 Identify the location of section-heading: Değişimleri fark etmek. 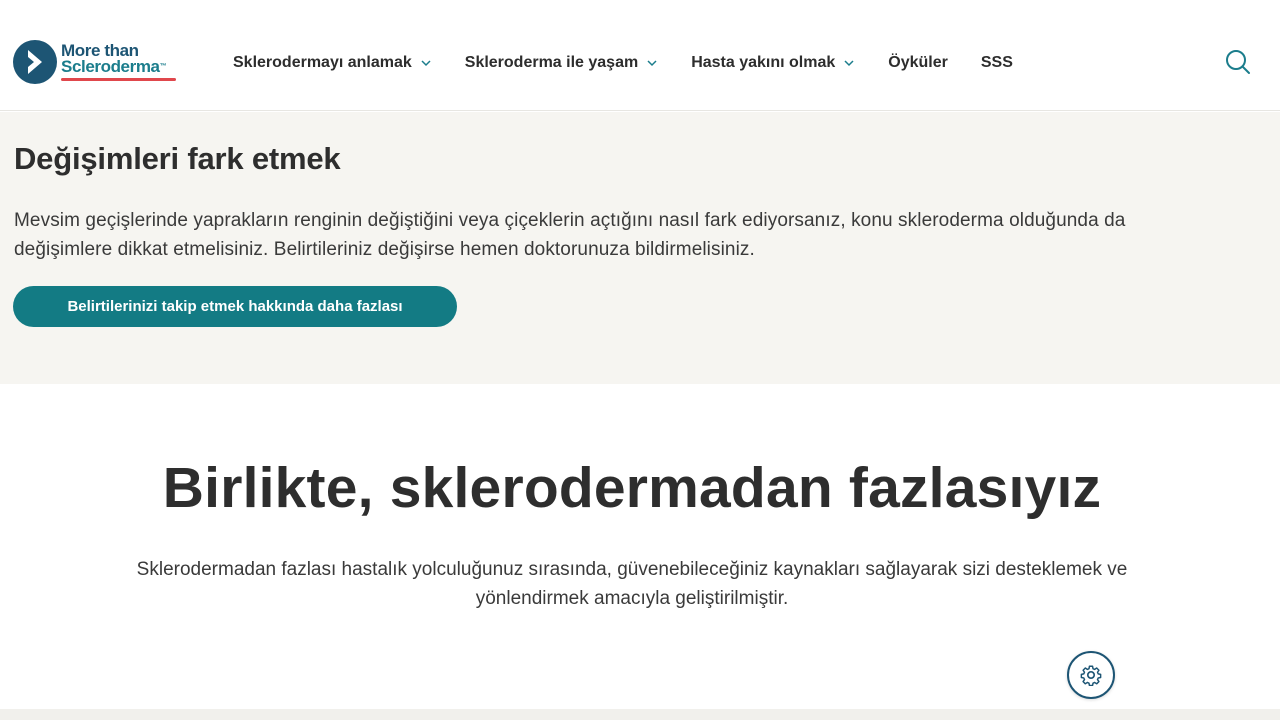
(177, 158).